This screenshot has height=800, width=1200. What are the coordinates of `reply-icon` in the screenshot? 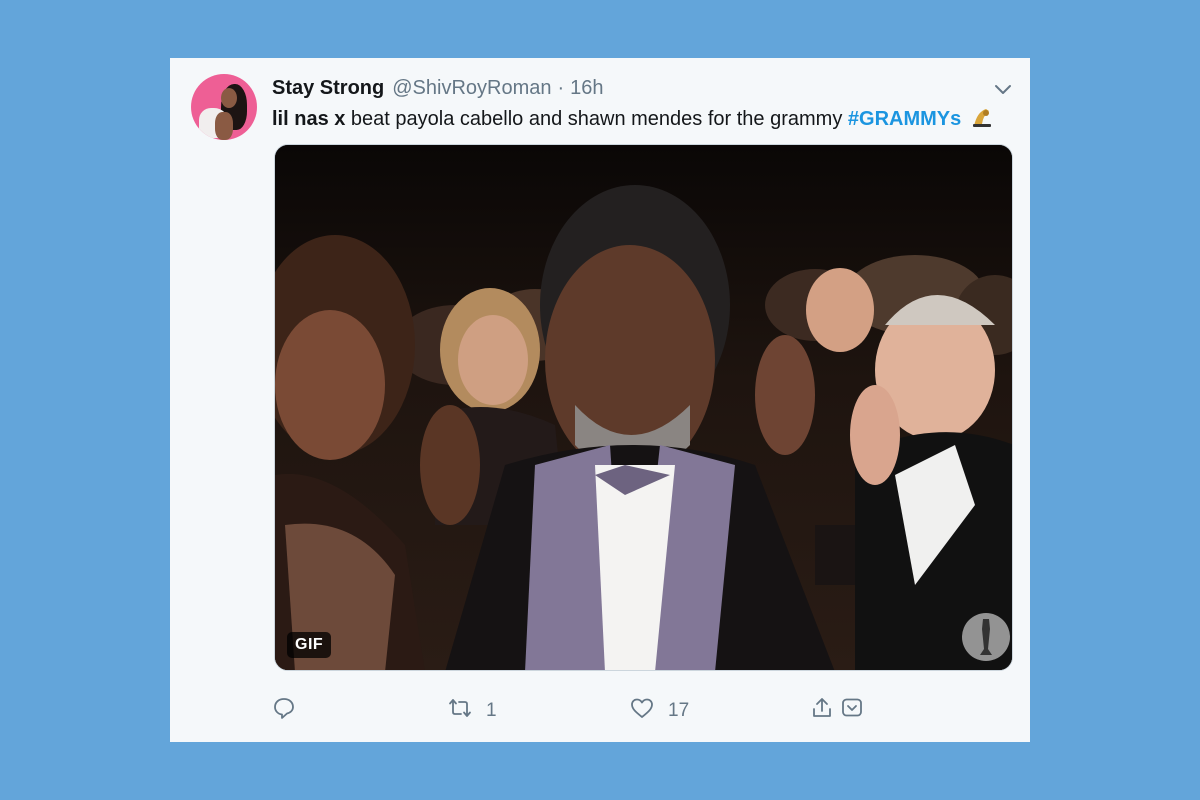 It's located at (284, 711).